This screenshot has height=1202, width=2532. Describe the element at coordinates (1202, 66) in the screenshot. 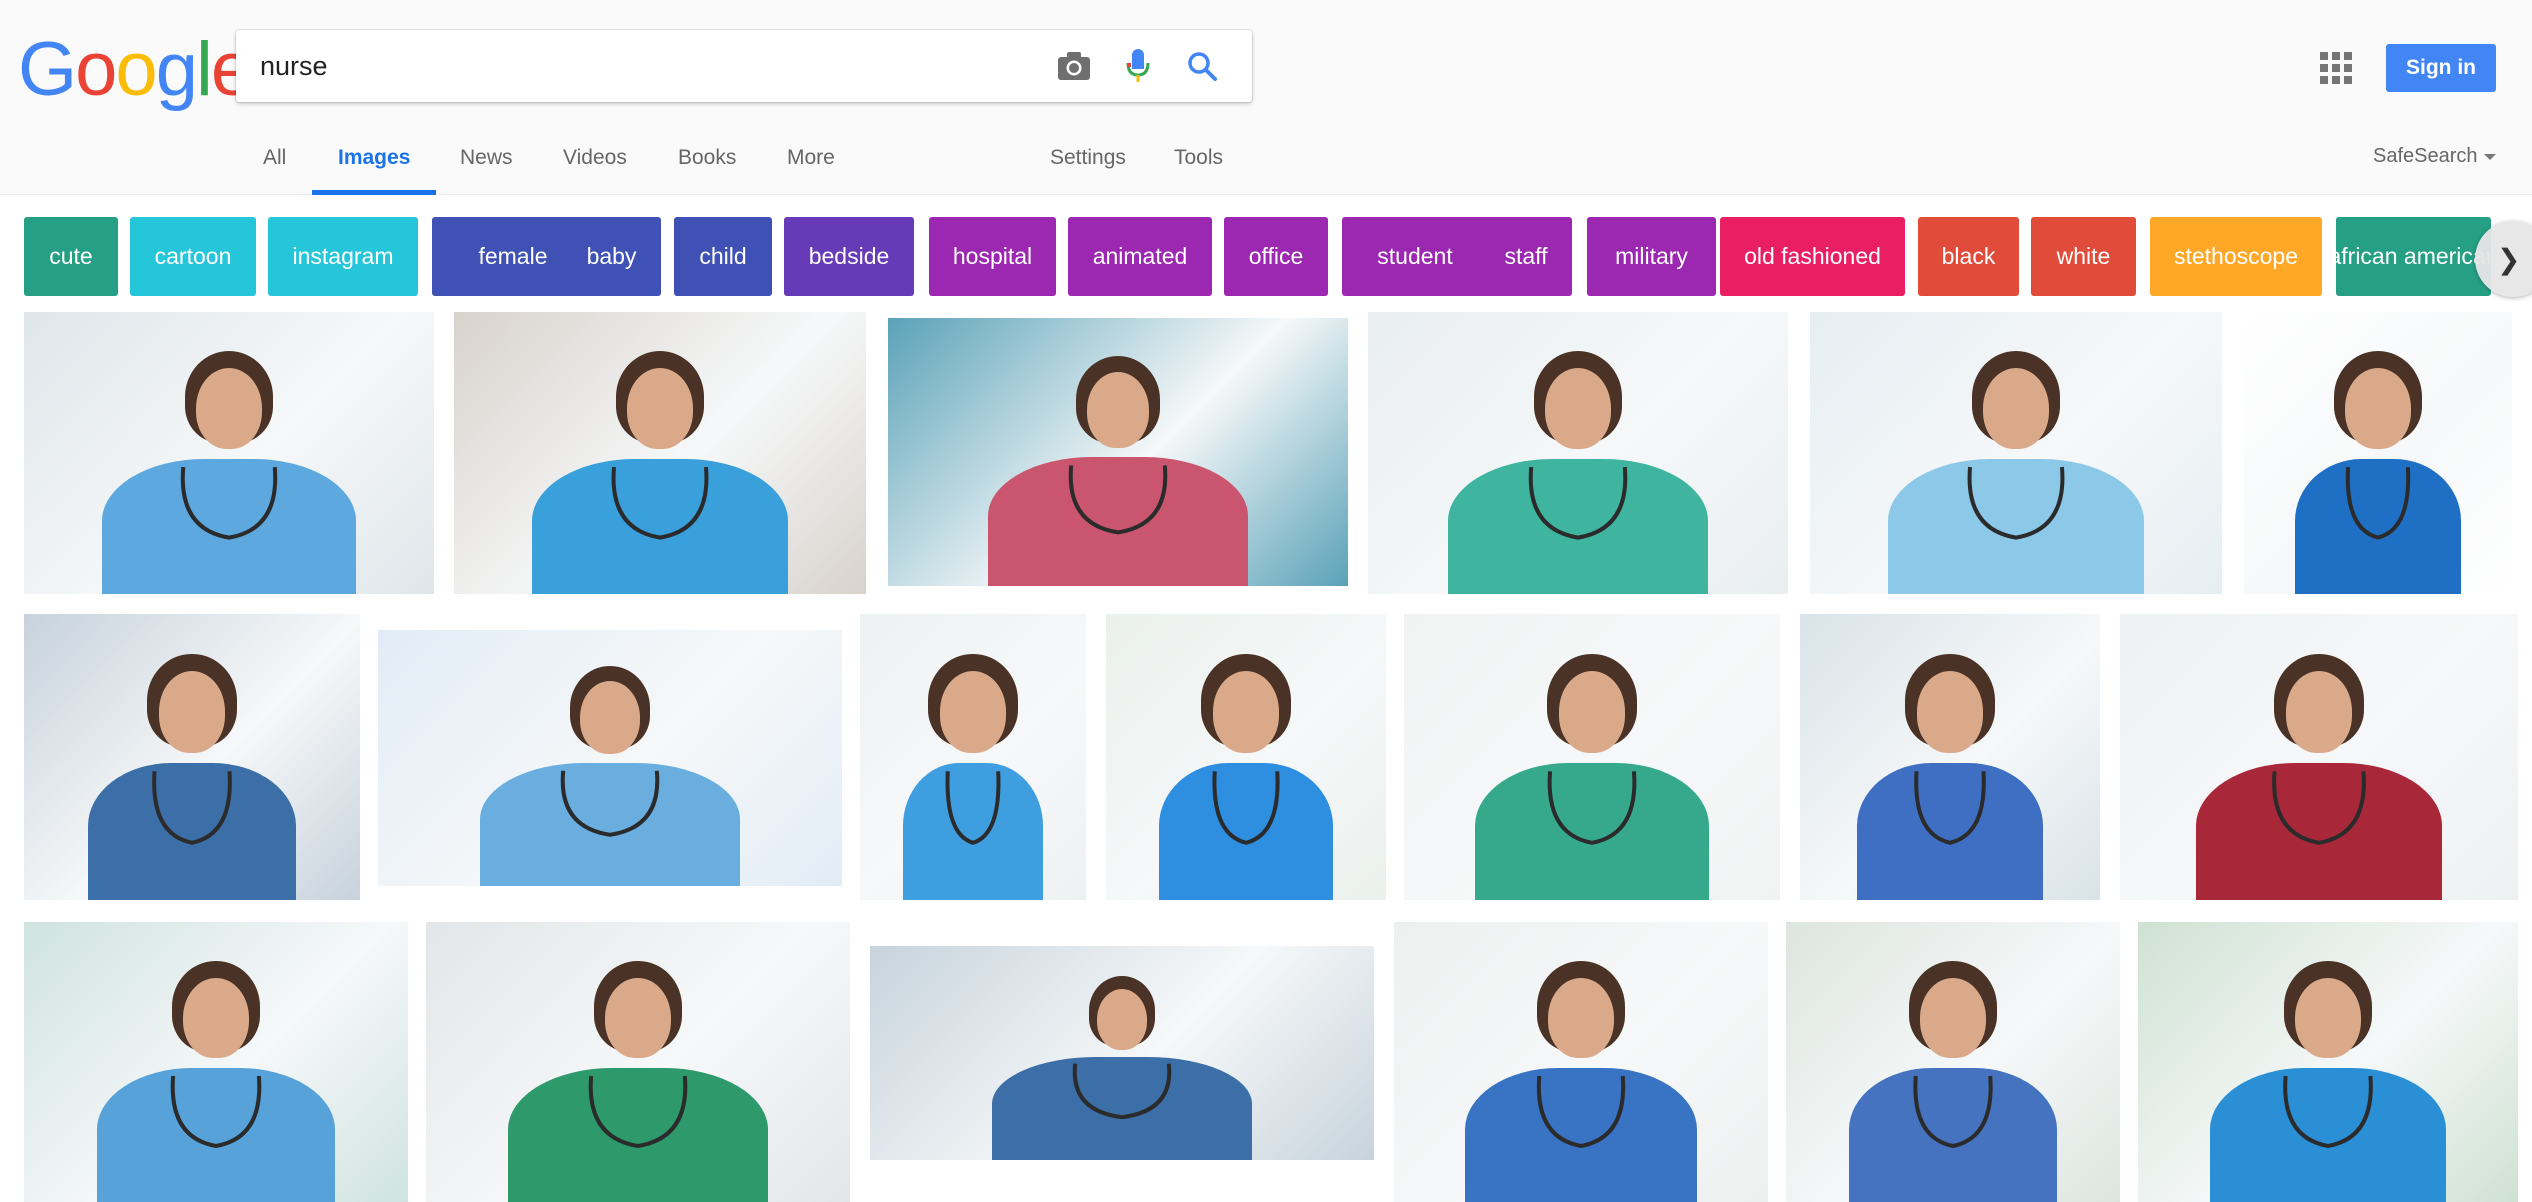

I see `search-icon` at that location.